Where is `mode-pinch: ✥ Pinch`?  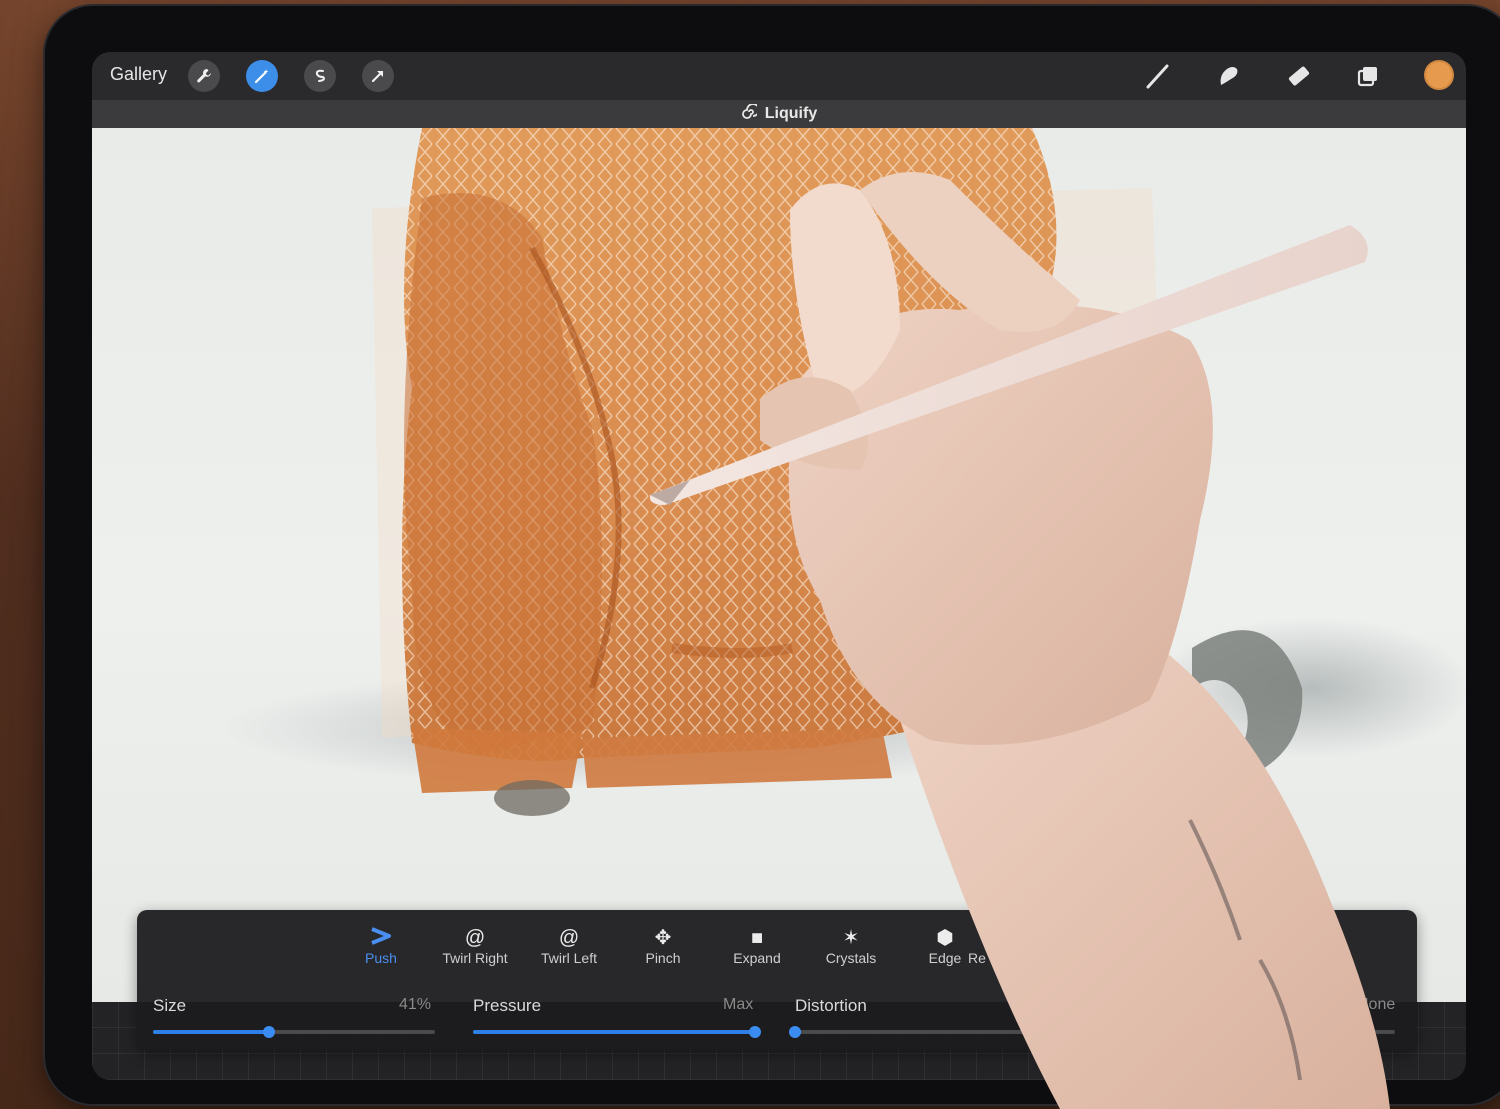
mode-pinch: ✥ Pinch is located at coordinates (663, 946).